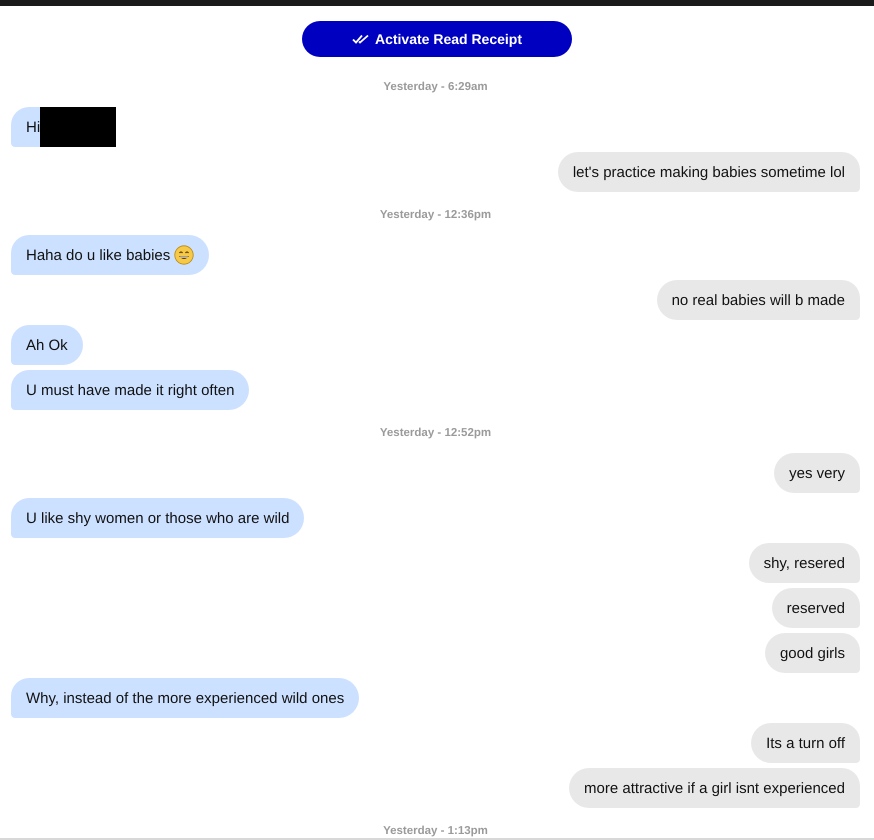 This screenshot has height=840, width=874. I want to click on message-text: Haha do u like babies, so click(98, 255).